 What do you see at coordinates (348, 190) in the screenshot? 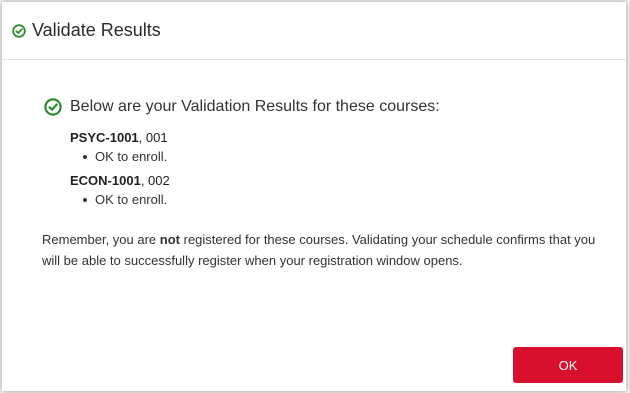
I see `course-item: ECON-1001, 002 OK to enroll.` at bounding box center [348, 190].